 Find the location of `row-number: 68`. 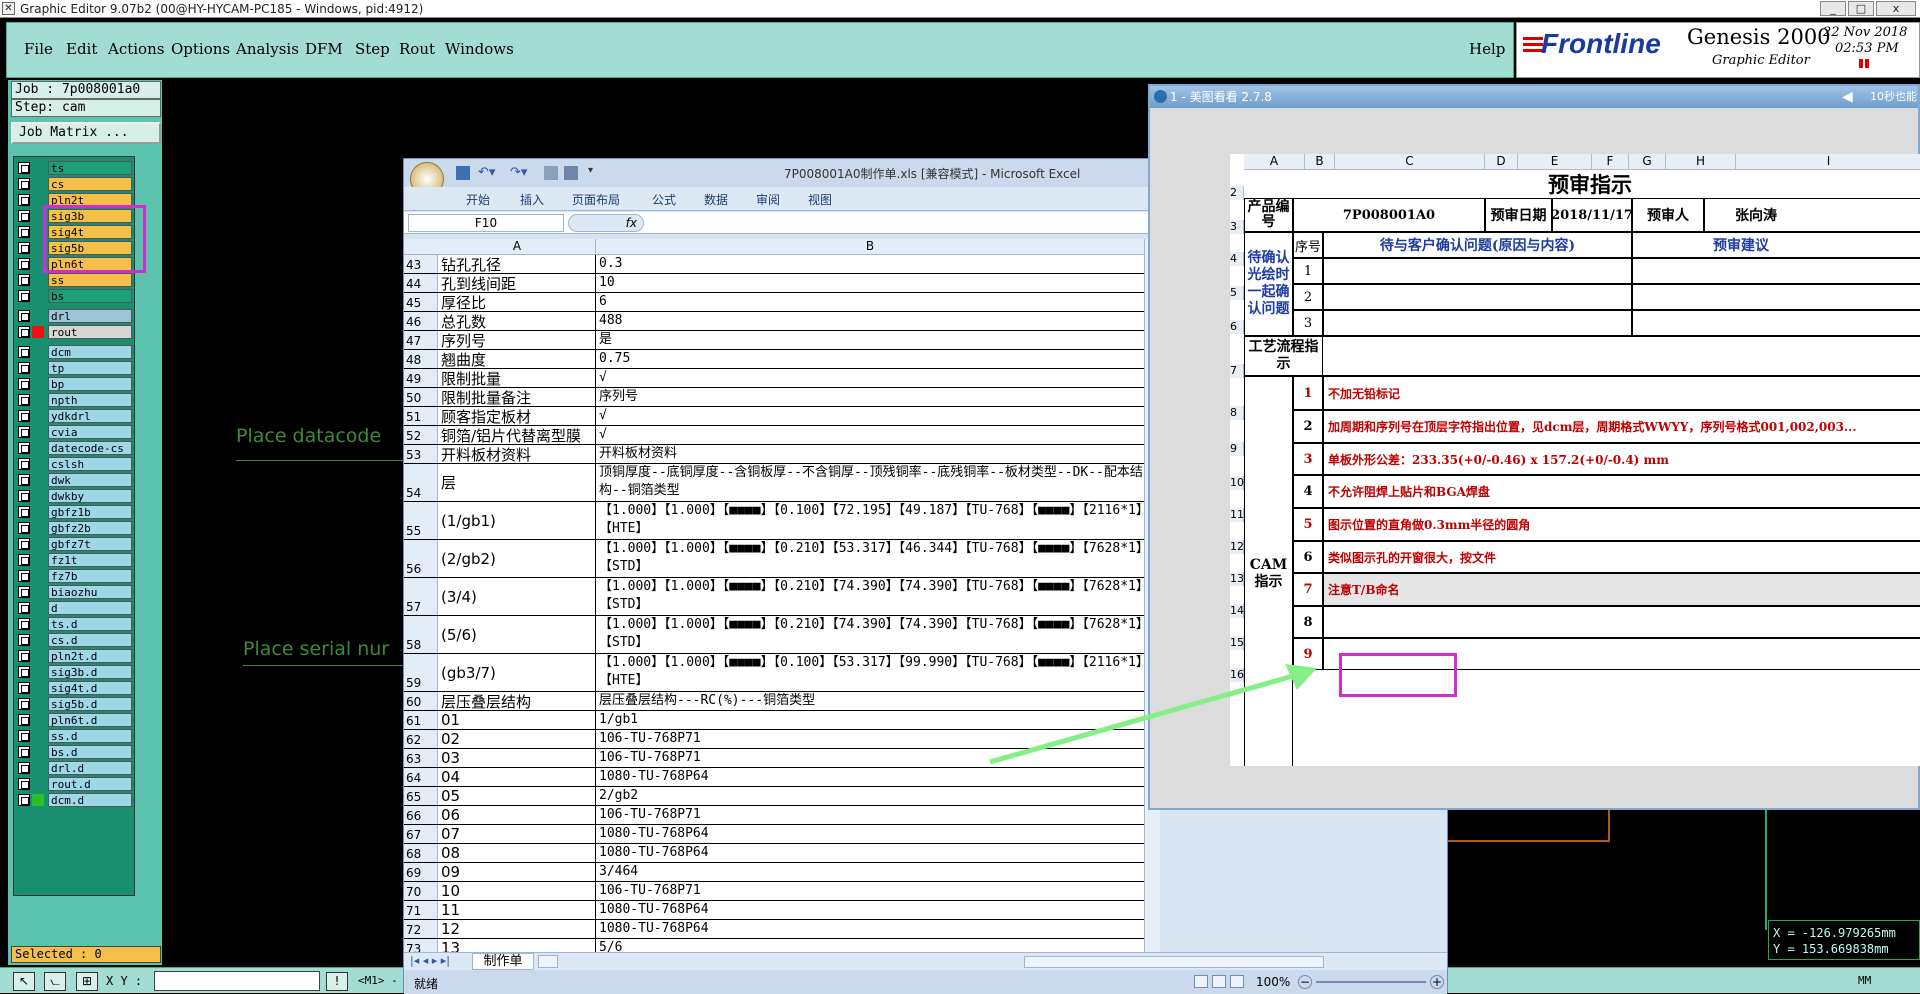

row-number: 68 is located at coordinates (421, 853).